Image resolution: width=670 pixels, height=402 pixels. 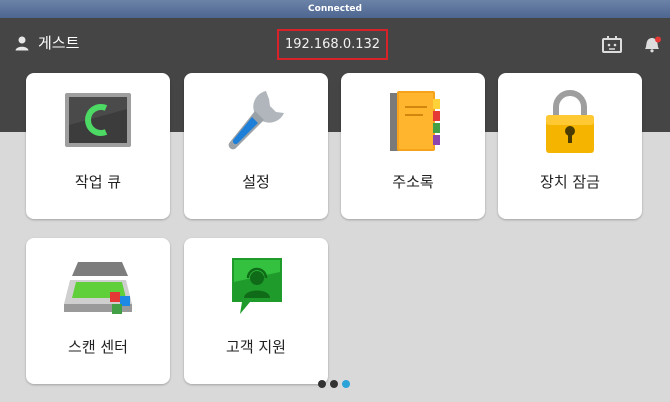 I want to click on address-book-icon, so click(x=415, y=121).